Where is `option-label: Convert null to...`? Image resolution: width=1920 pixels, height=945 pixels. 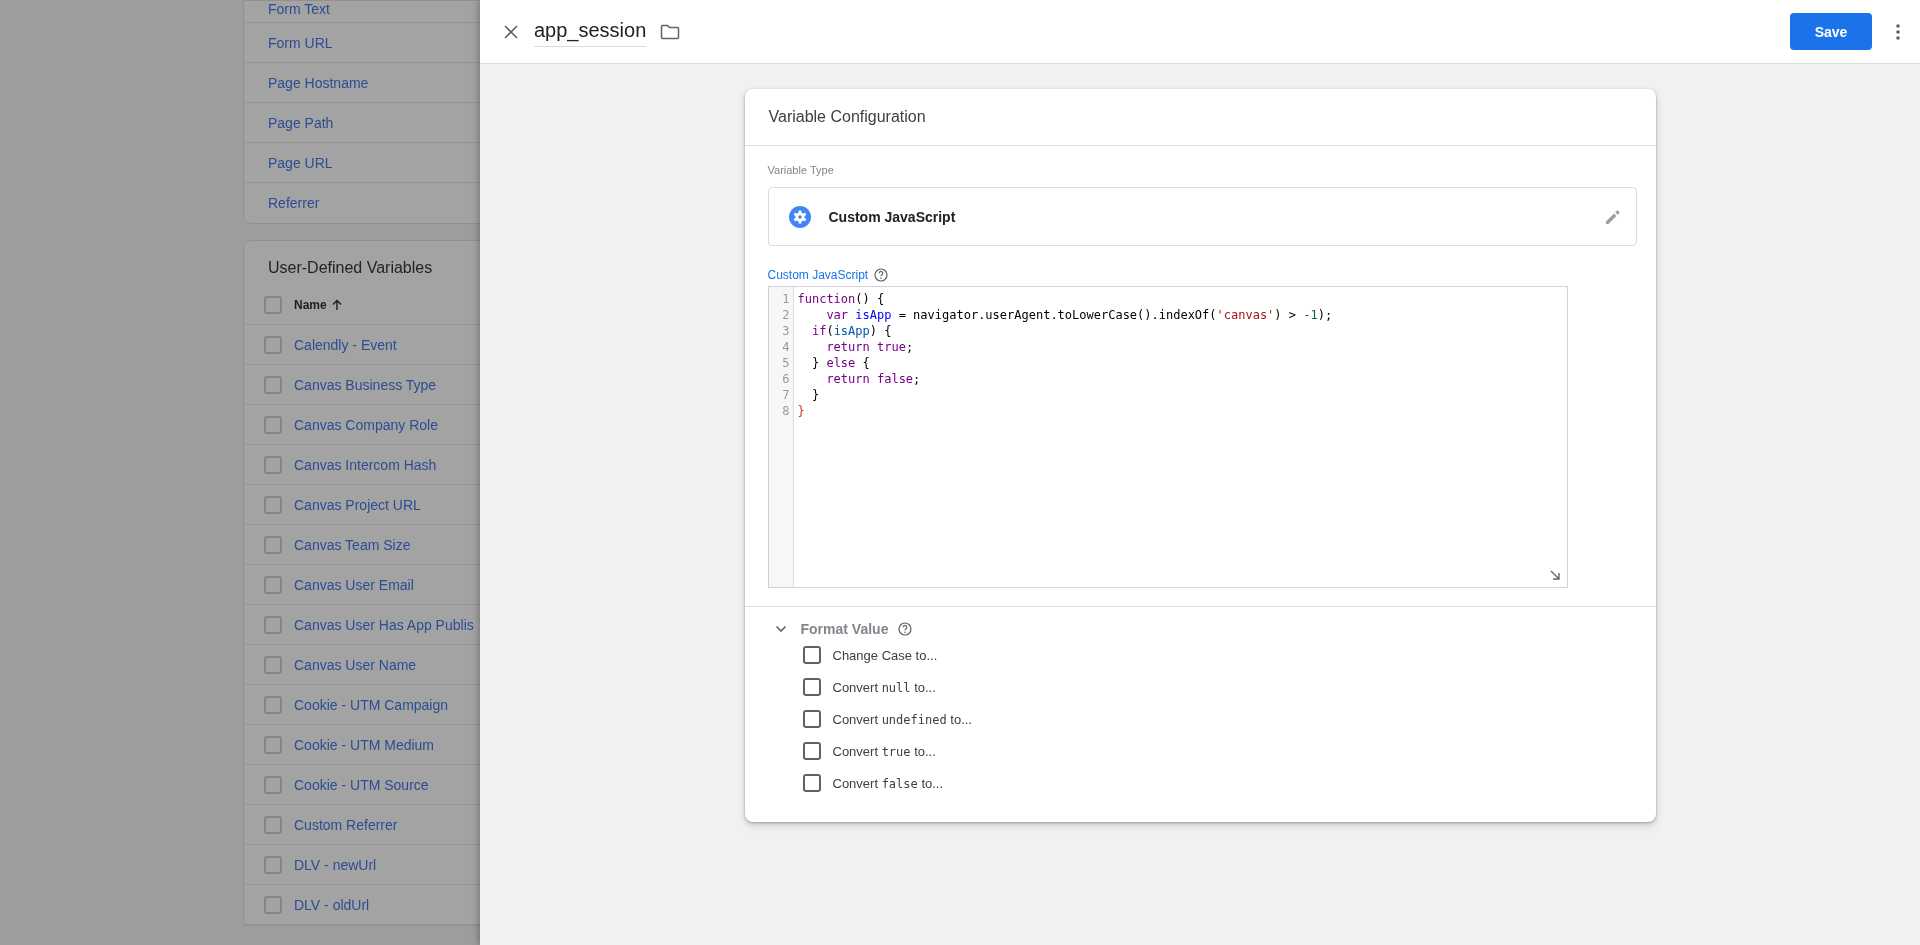 option-label: Convert null to... is located at coordinates (884, 687).